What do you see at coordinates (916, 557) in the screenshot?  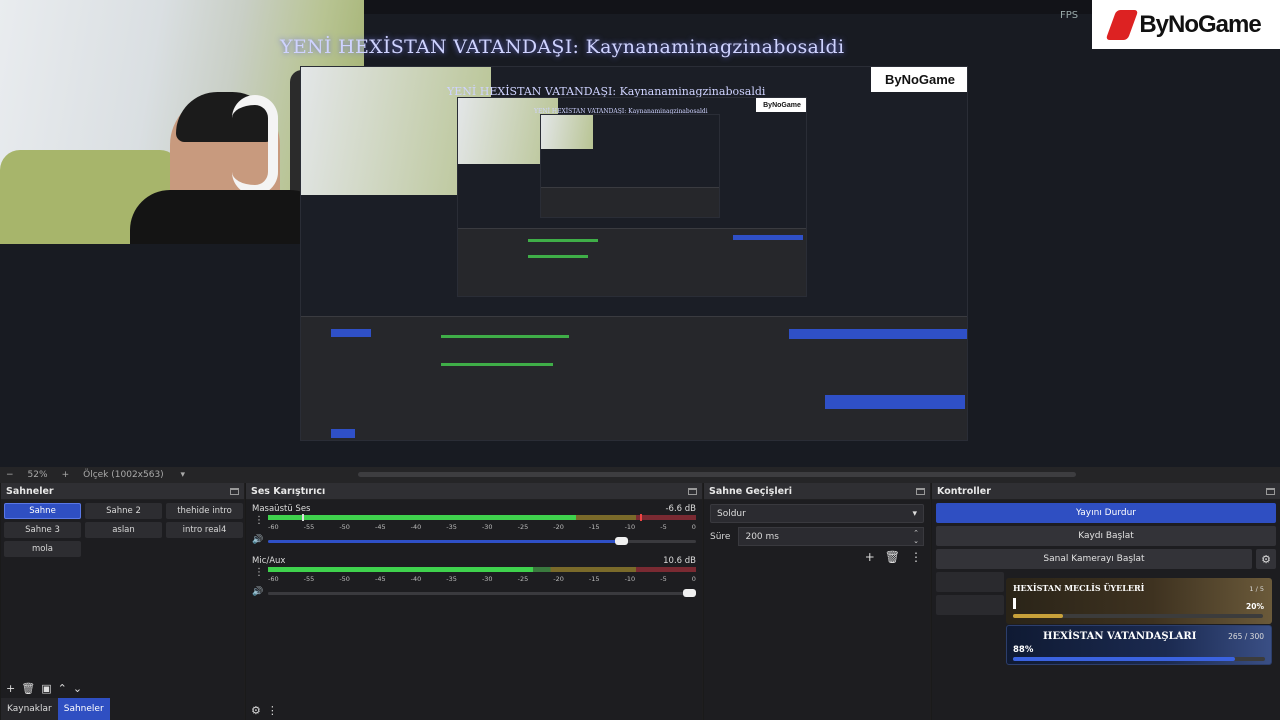 I see `menu-icon: ⋮` at bounding box center [916, 557].